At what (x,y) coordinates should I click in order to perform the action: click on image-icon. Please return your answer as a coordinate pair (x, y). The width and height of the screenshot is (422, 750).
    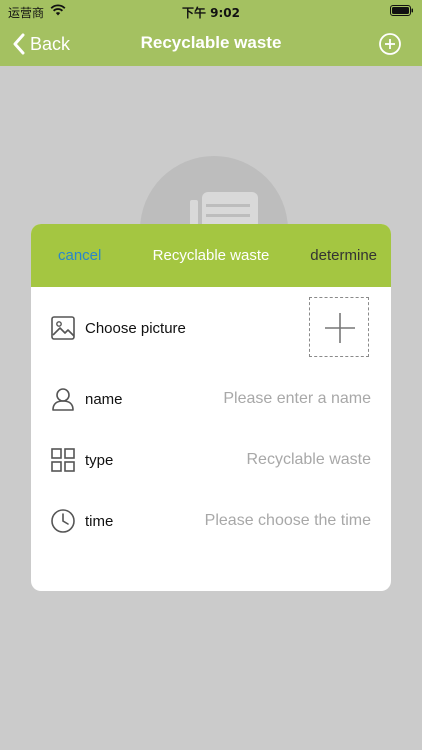
    Looking at the image, I should click on (63, 328).